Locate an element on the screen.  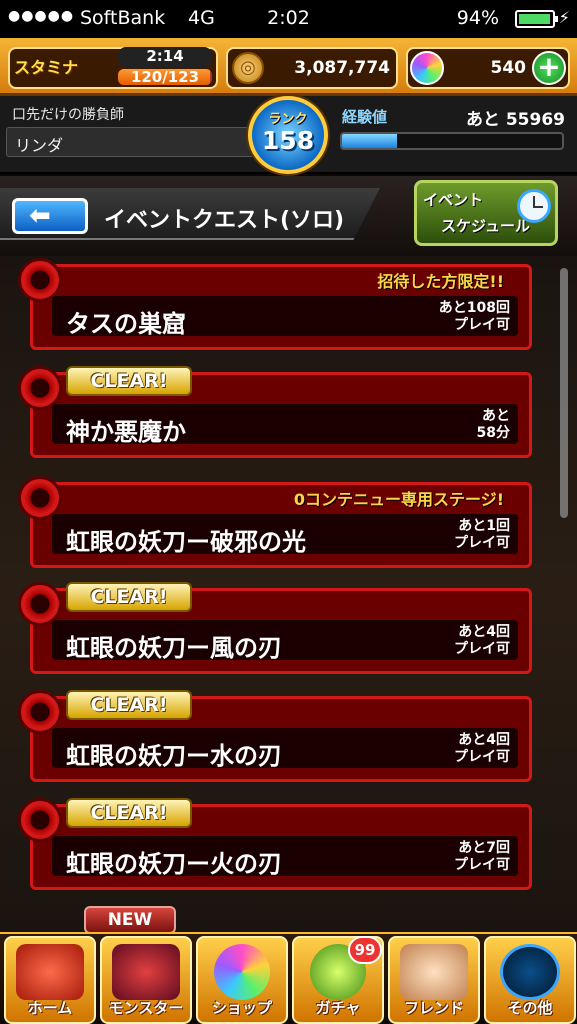
rank-label: ランク is located at coordinates (288, 119).